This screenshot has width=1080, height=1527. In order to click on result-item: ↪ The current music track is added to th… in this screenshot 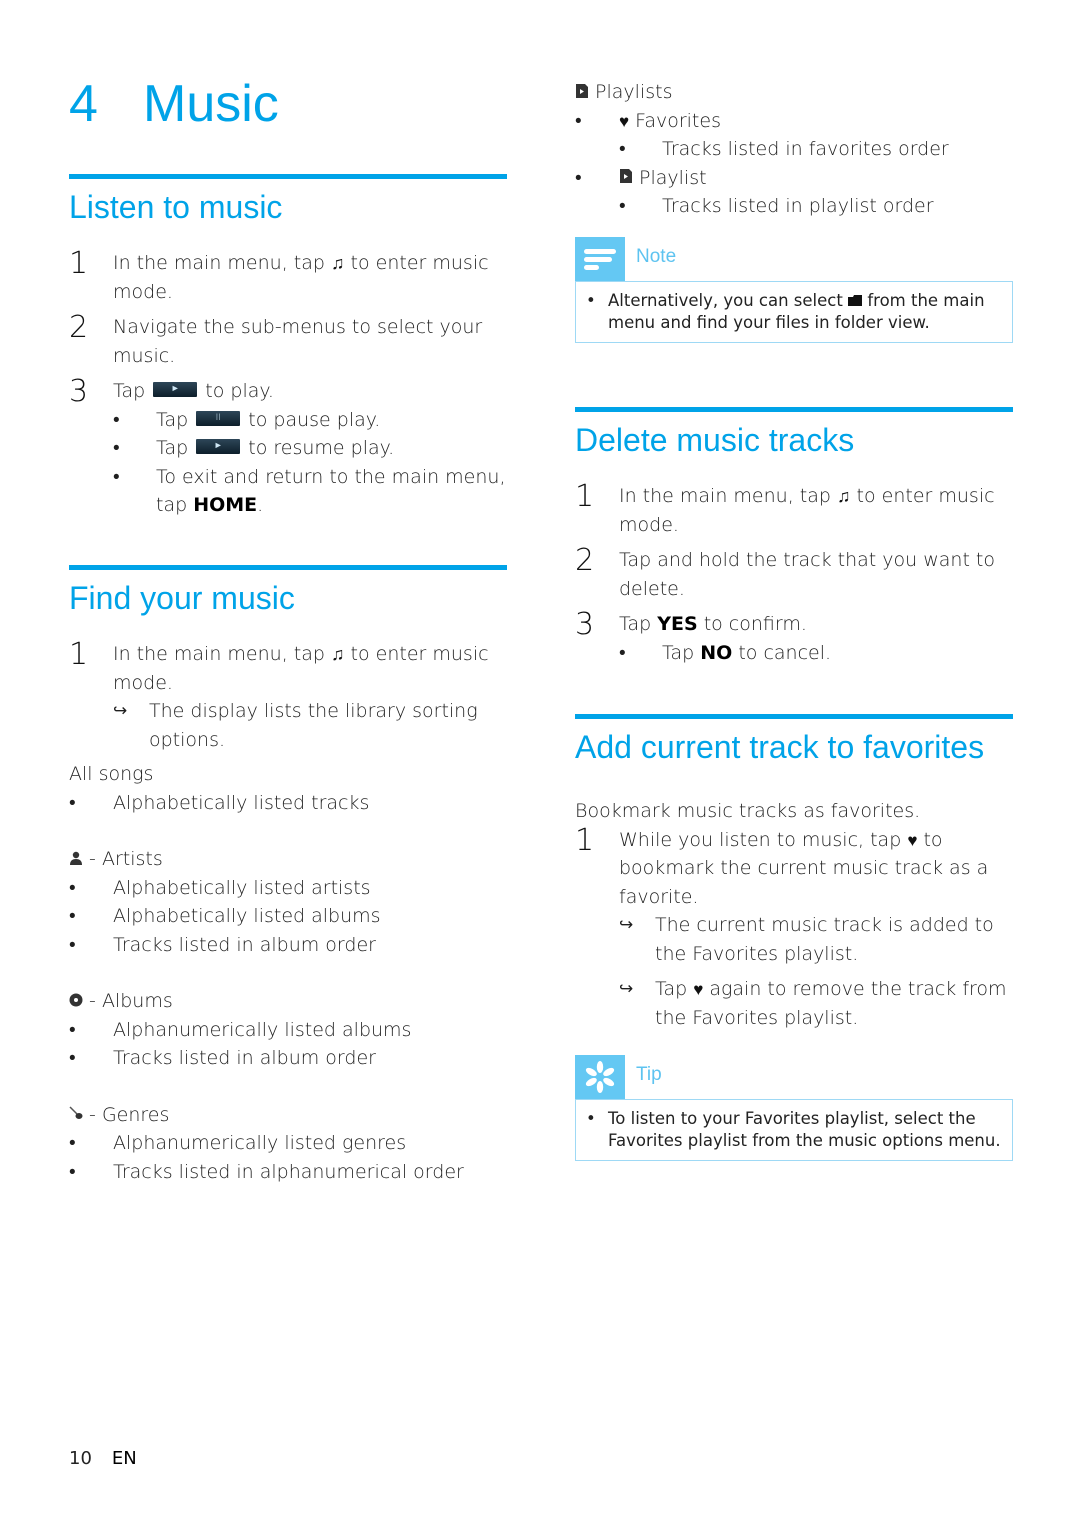, I will do `click(794, 939)`.